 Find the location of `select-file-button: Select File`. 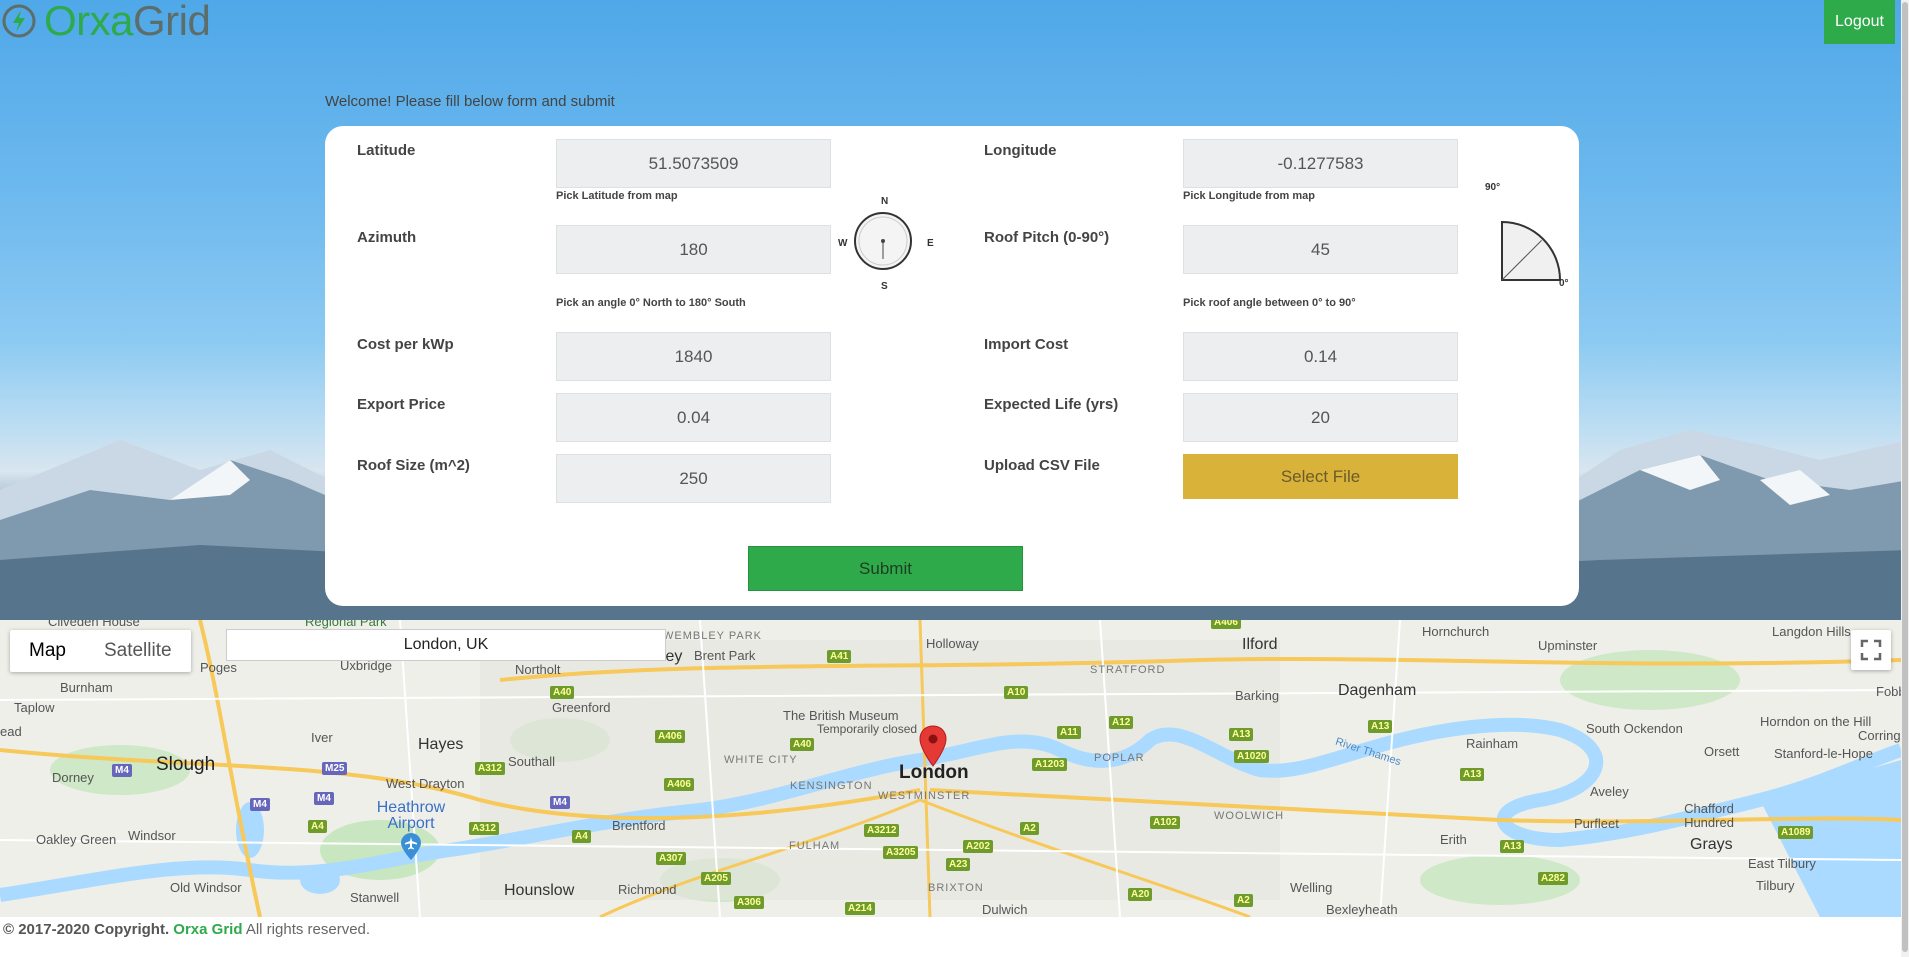

select-file-button: Select File is located at coordinates (1320, 476).